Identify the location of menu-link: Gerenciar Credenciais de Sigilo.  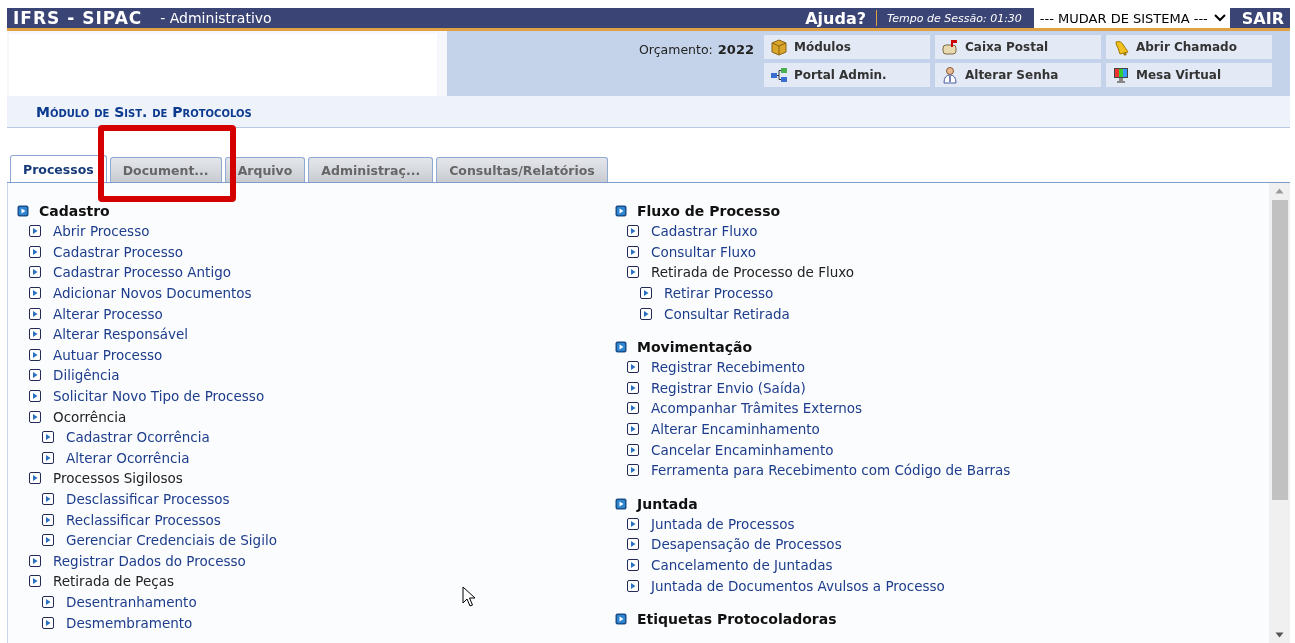
(171, 540).